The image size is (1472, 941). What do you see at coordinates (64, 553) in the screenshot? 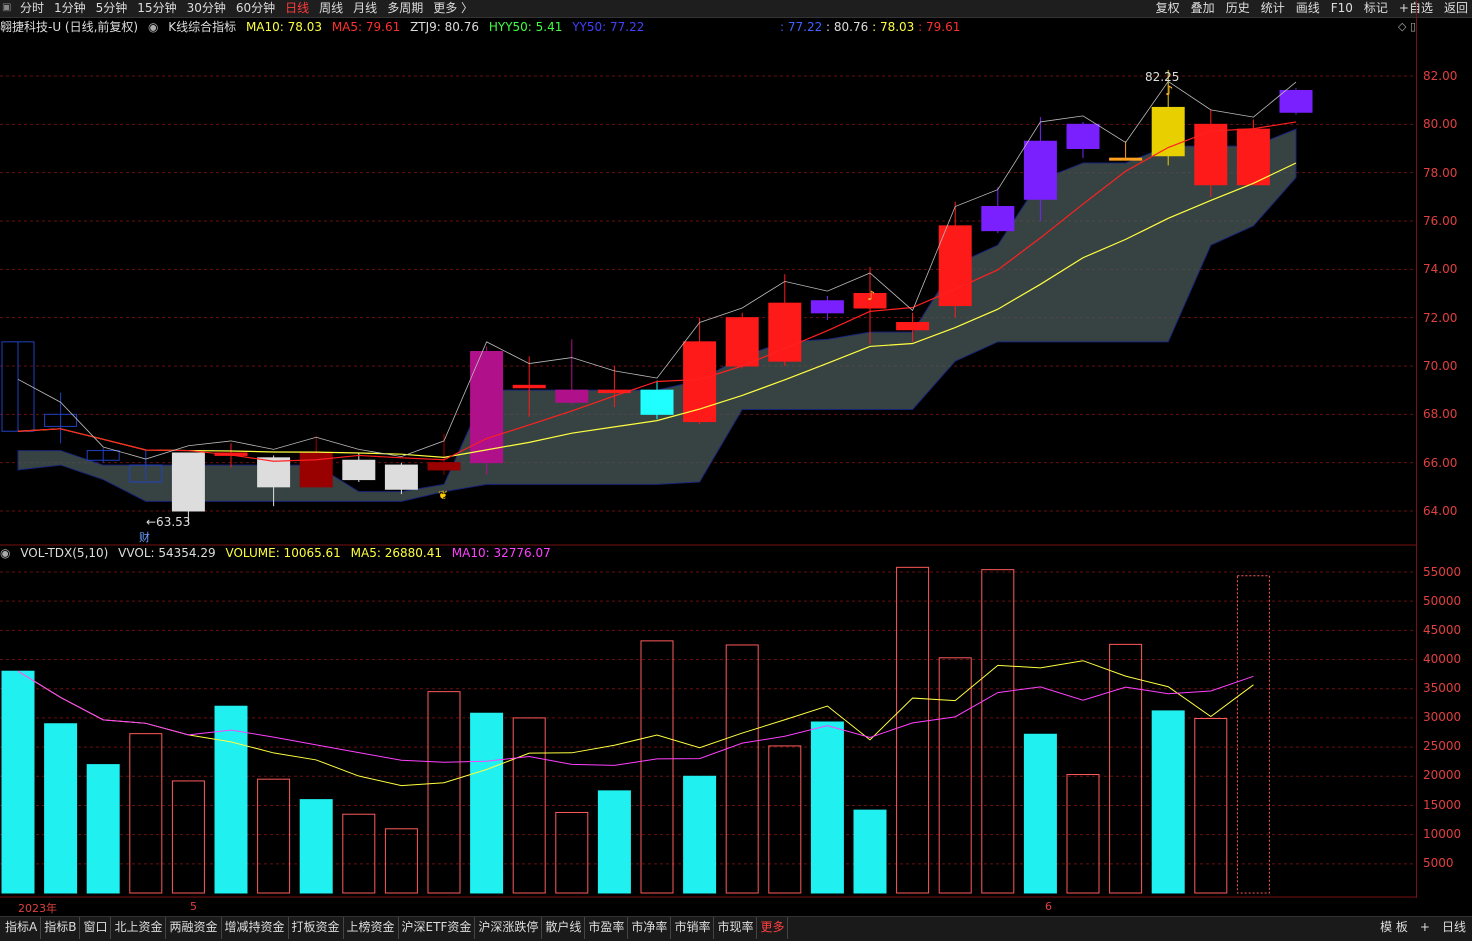
I see `vol-indicator-name: VOL-TDX(5,10)` at bounding box center [64, 553].